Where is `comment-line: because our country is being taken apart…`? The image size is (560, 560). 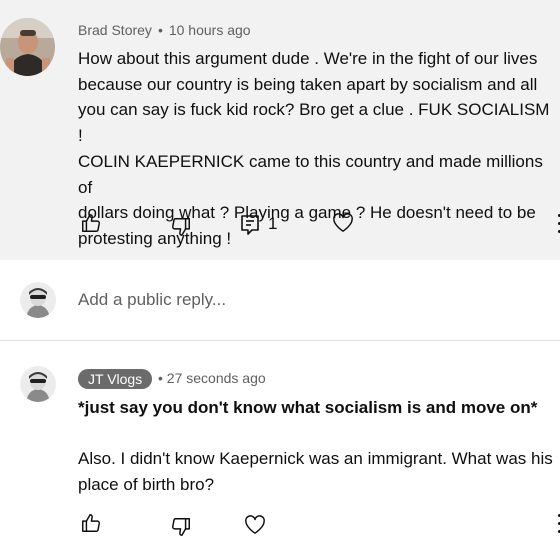
comment-line: because our country is being taken apart… is located at coordinates (308, 84).